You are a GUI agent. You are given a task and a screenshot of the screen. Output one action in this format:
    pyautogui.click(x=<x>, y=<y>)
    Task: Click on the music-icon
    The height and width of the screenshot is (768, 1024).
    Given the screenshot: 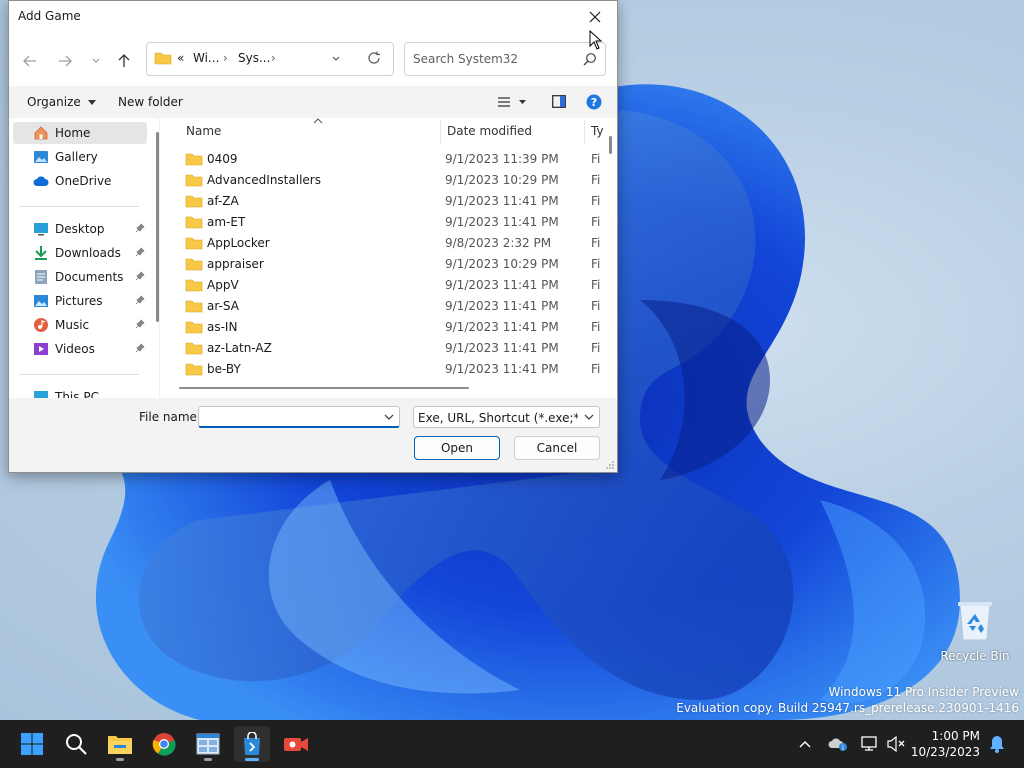 What is the action you would take?
    pyautogui.click(x=41, y=325)
    